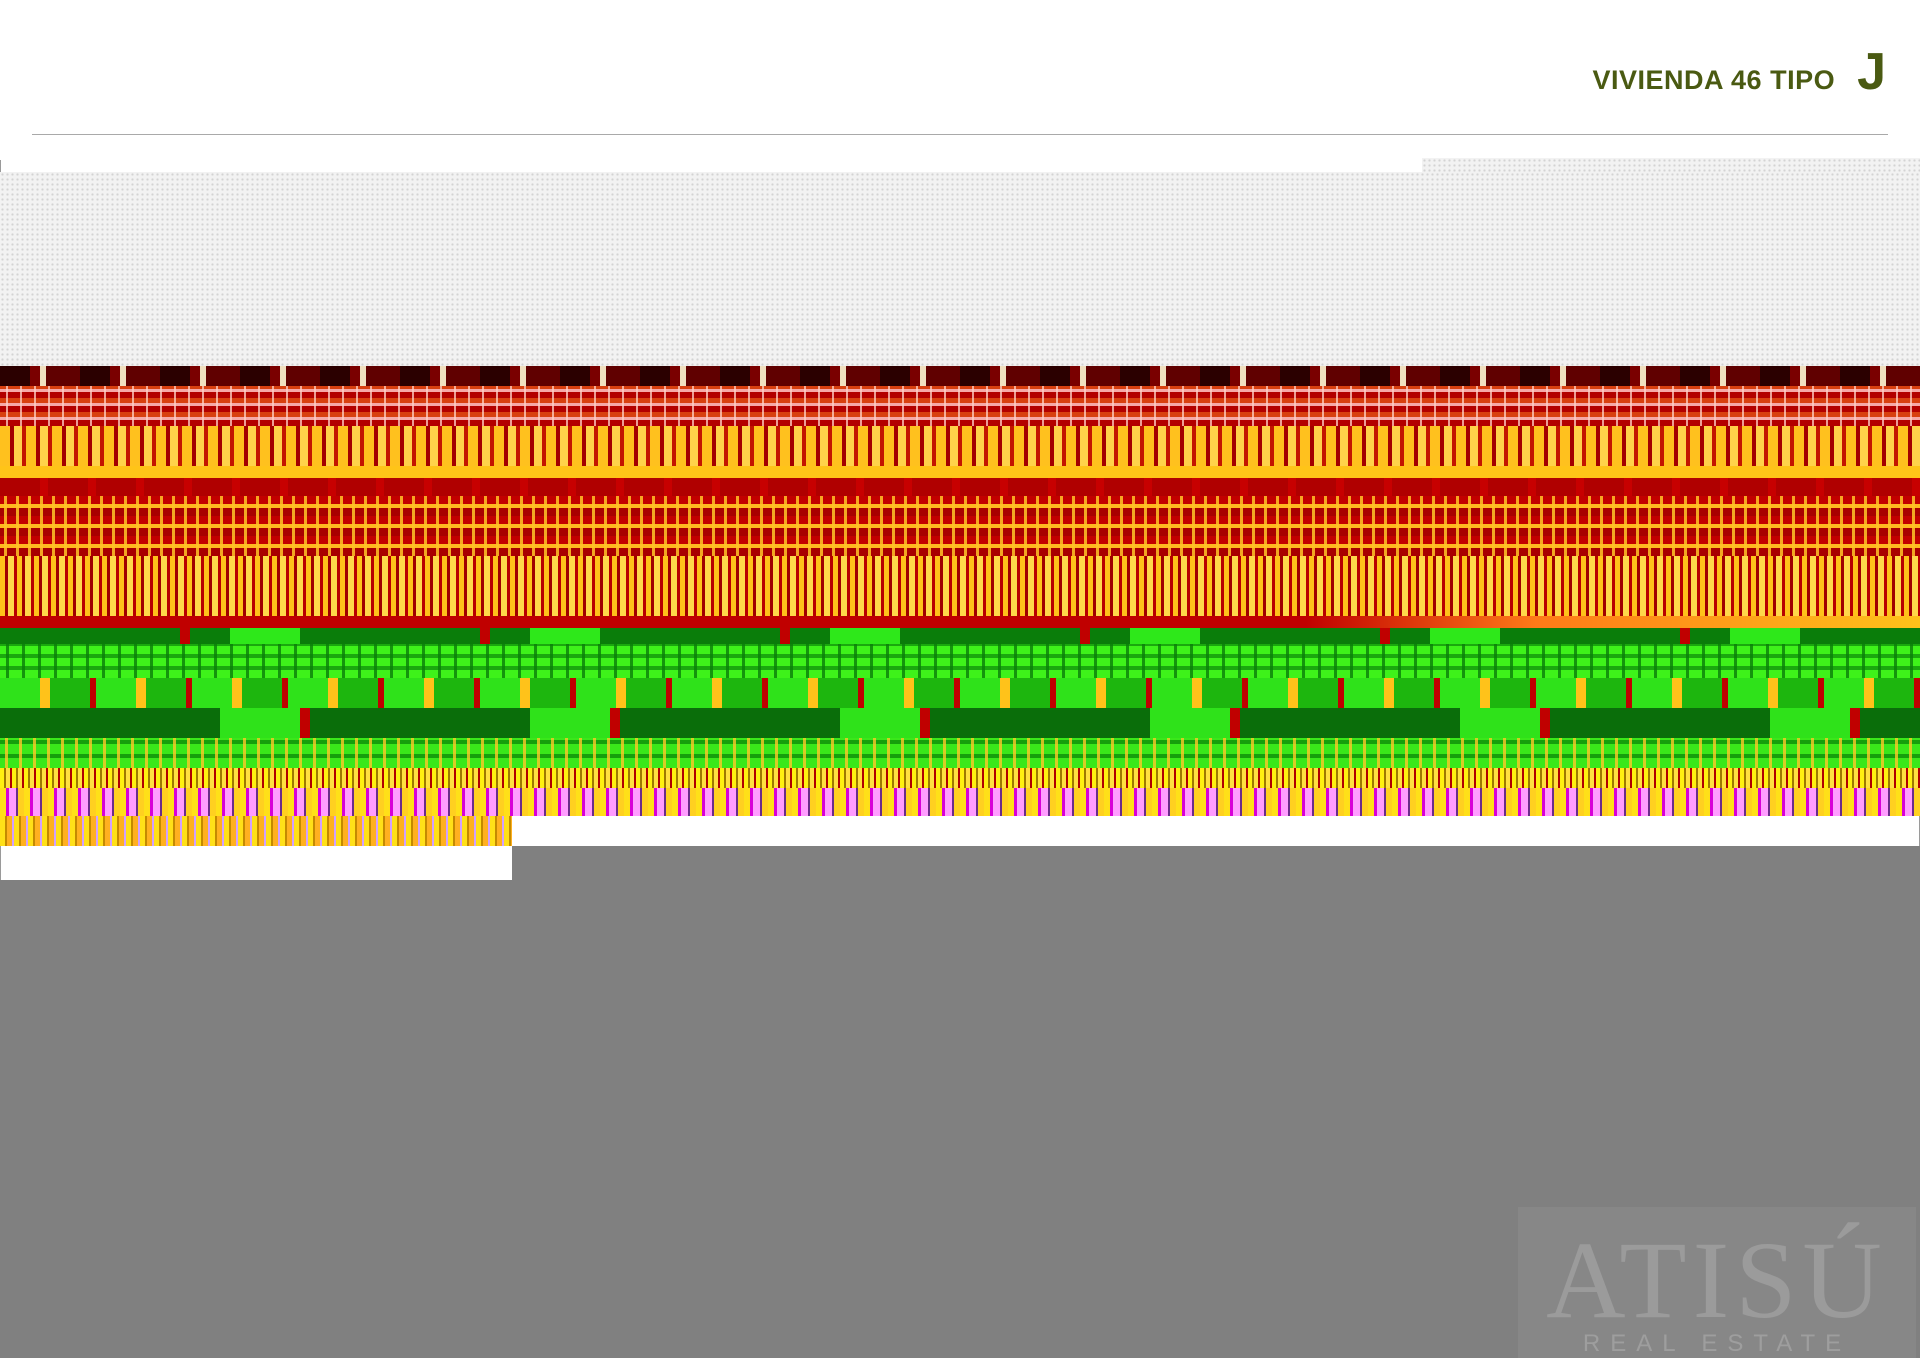  I want to click on unit-title-label: VIVIENDA 46 TIPO, so click(1714, 80).